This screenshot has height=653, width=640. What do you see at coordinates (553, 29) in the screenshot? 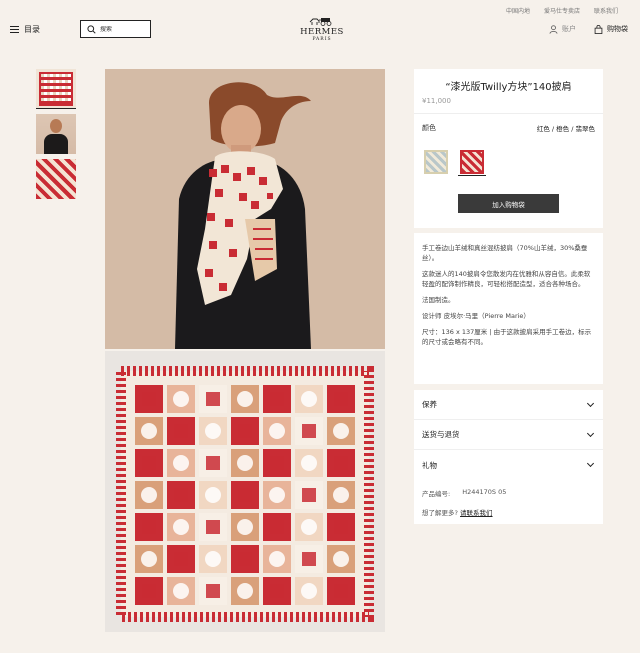
I see `user-icon` at bounding box center [553, 29].